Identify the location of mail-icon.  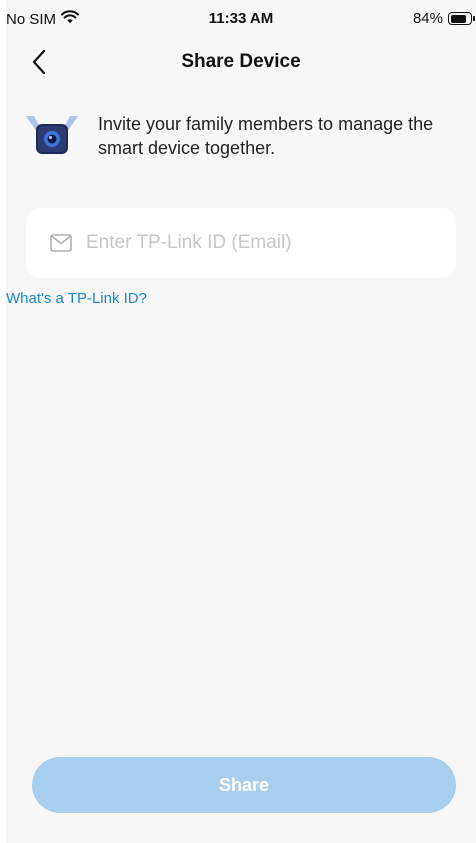
(61, 243).